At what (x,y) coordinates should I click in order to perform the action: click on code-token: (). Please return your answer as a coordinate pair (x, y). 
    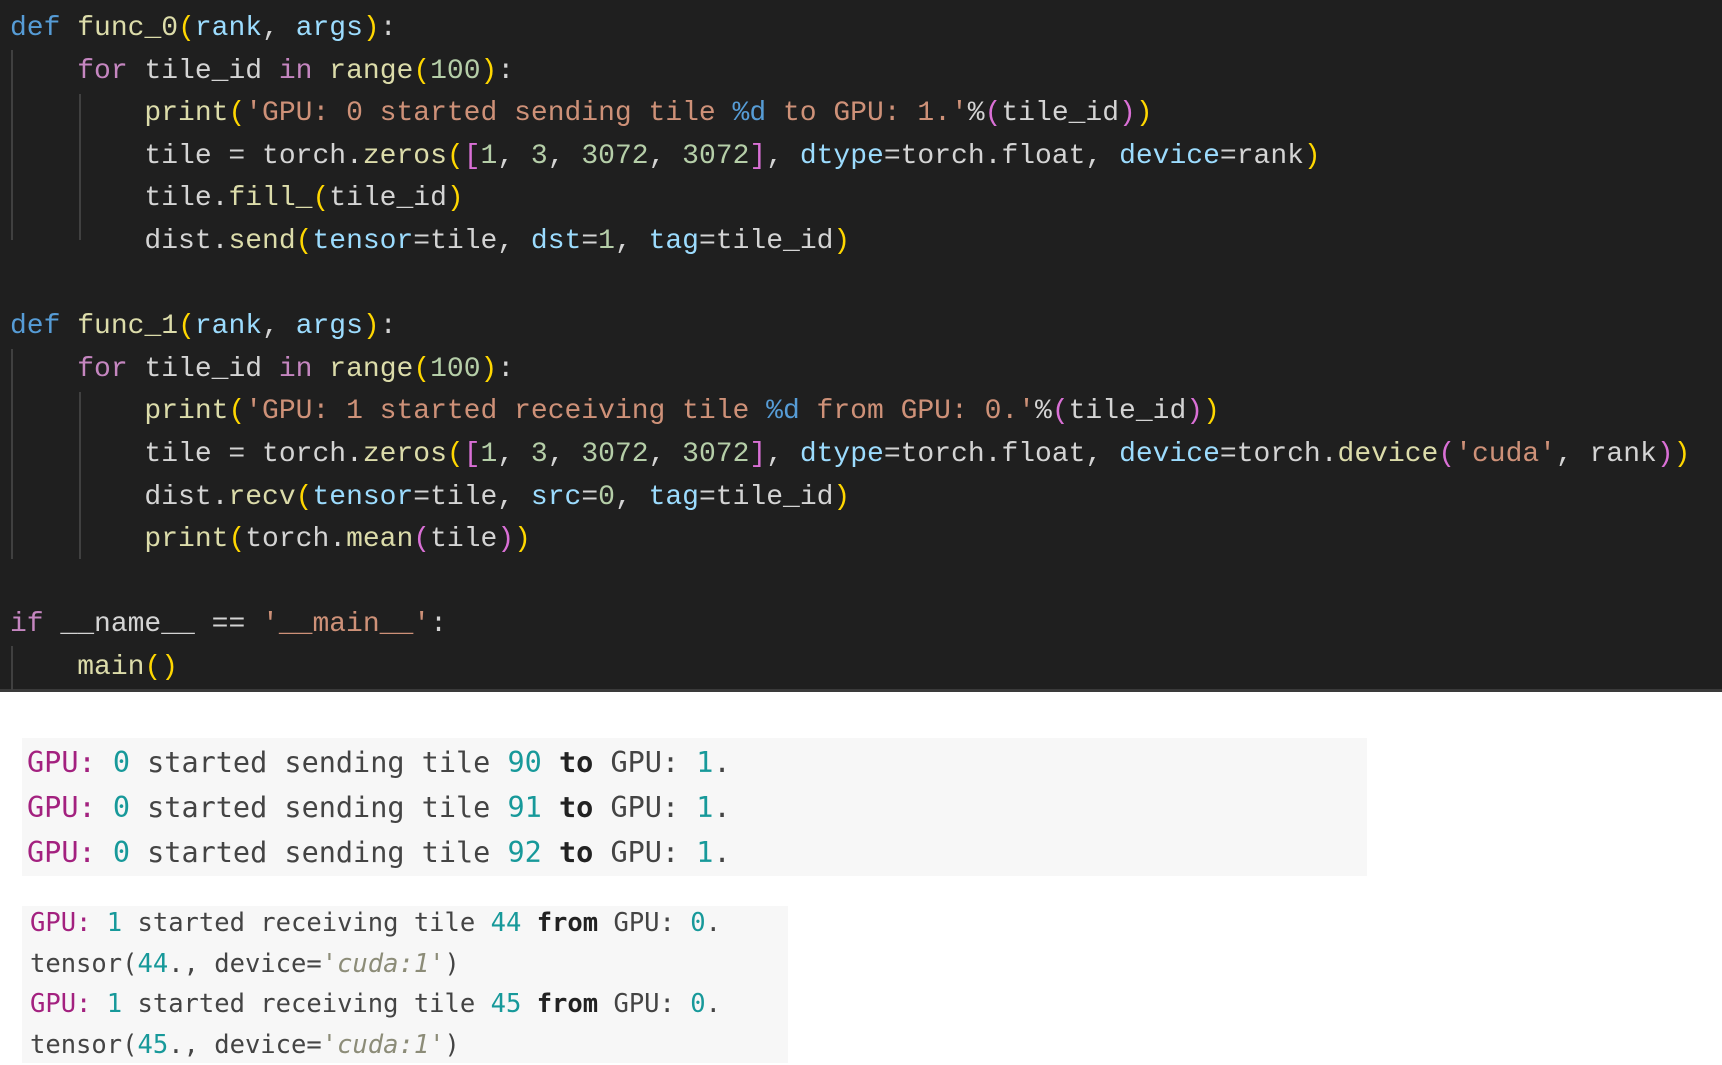
    Looking at the image, I should click on (161, 667).